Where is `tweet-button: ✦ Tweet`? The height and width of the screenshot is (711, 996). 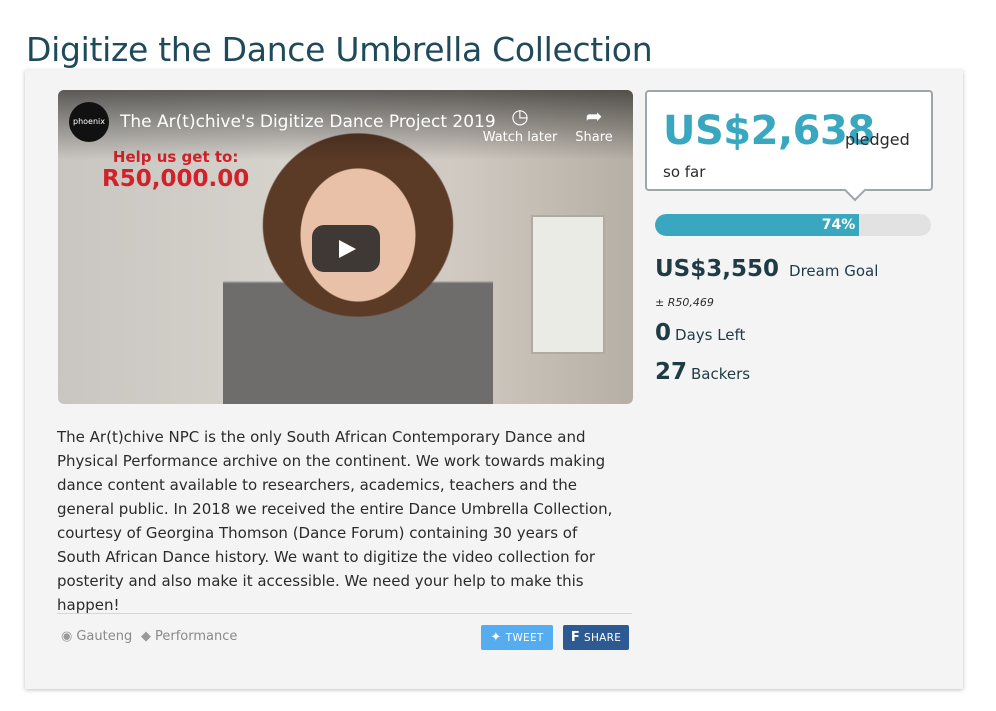 tweet-button: ✦ Tweet is located at coordinates (517, 637).